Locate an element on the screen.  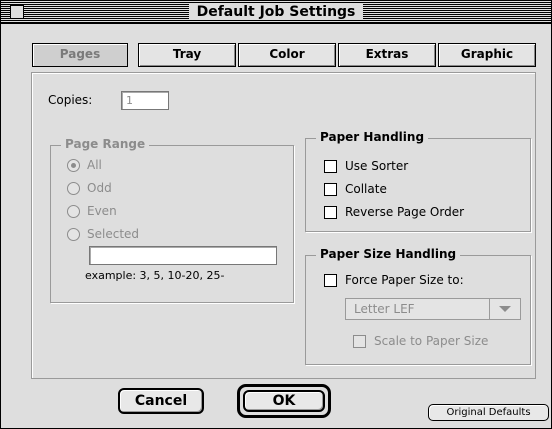
reverse-page-order-checkbox is located at coordinates (330, 212).